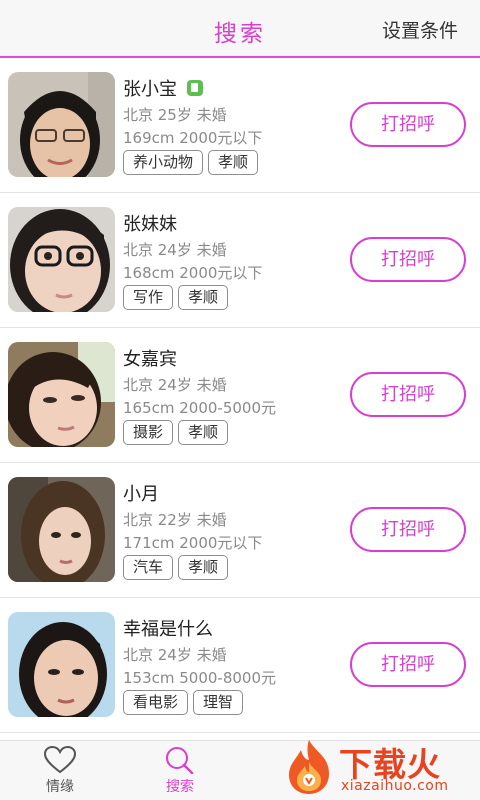  I want to click on interest-tag: 看电影, so click(156, 702).